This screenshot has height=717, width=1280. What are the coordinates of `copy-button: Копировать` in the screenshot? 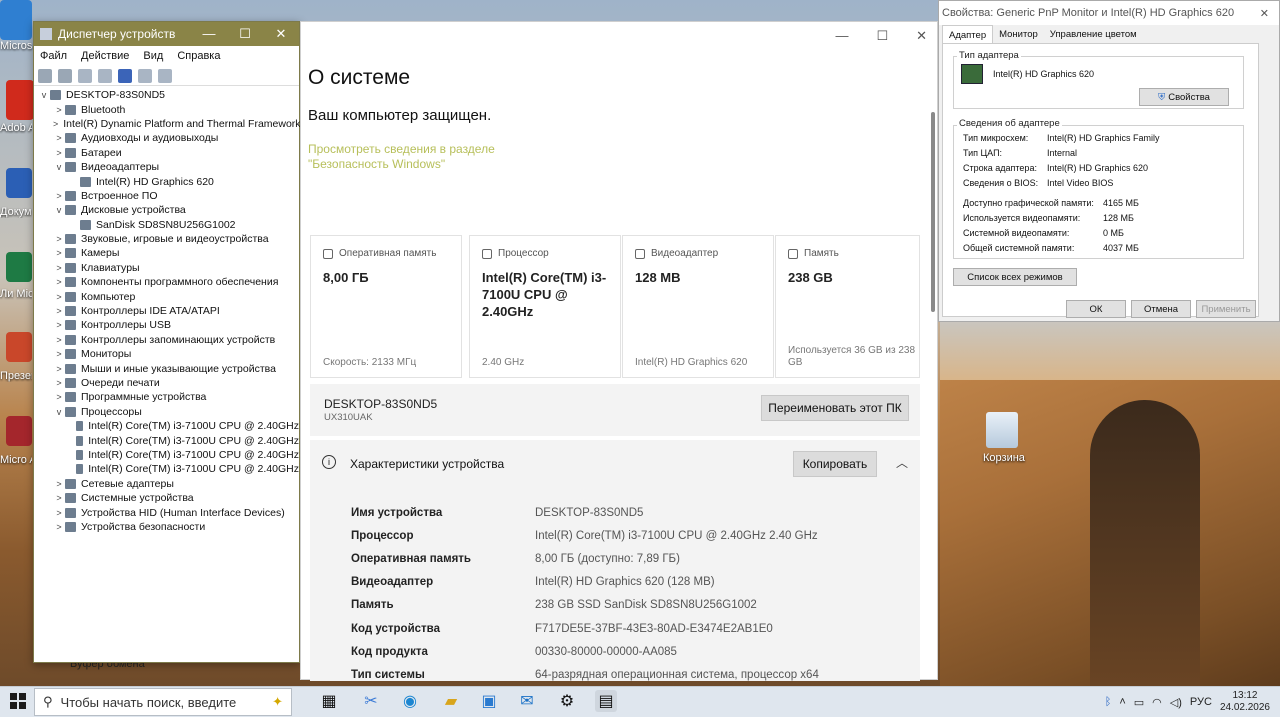 It's located at (835, 464).